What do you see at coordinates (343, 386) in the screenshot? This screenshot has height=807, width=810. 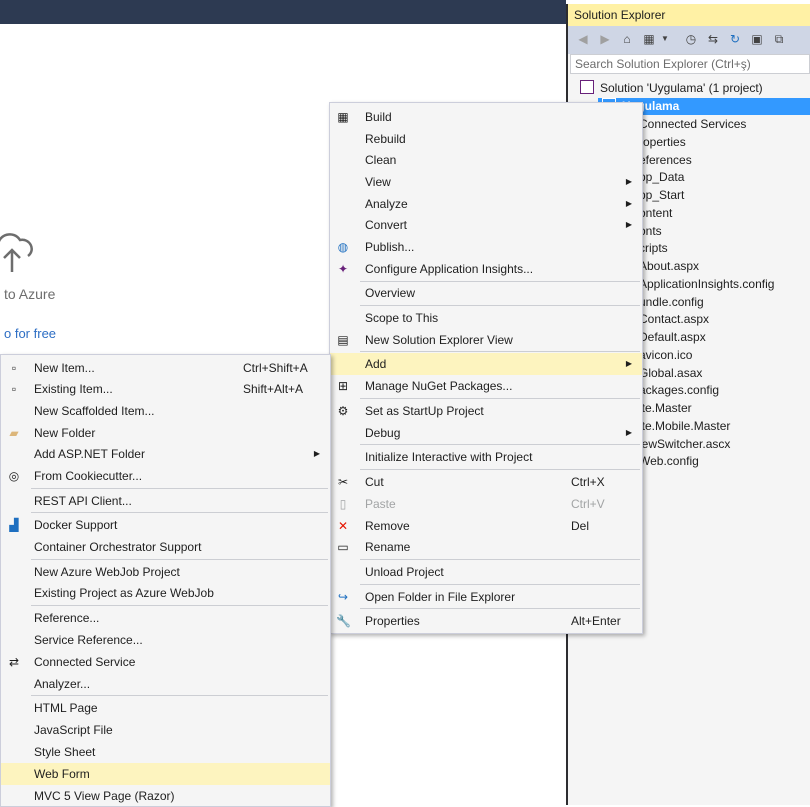 I see `nuget-icon: ⊞` at bounding box center [343, 386].